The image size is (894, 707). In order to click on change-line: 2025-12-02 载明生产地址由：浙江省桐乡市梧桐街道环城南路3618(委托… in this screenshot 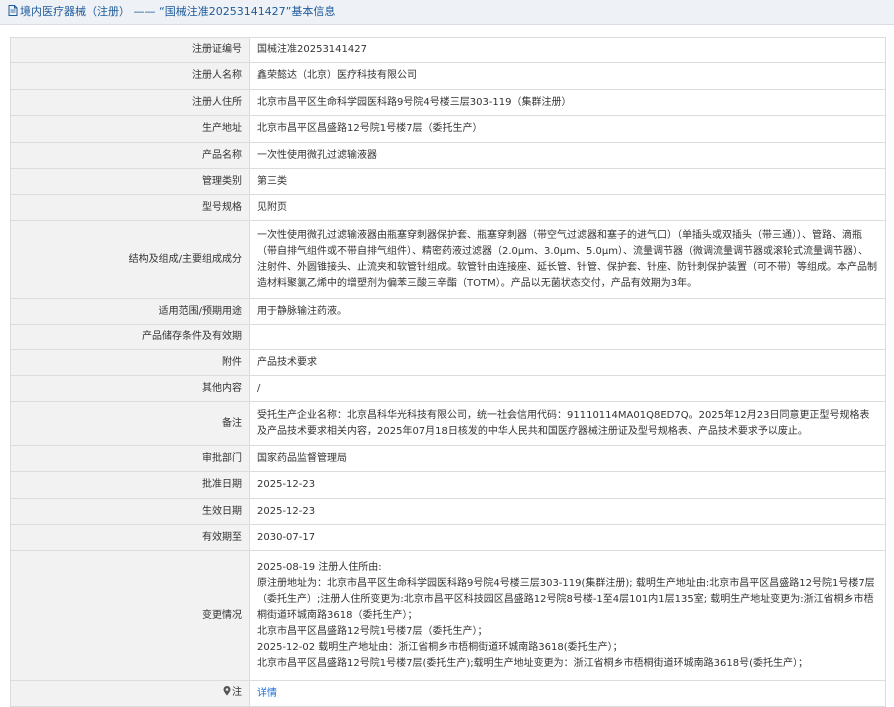, I will do `click(440, 647)`.